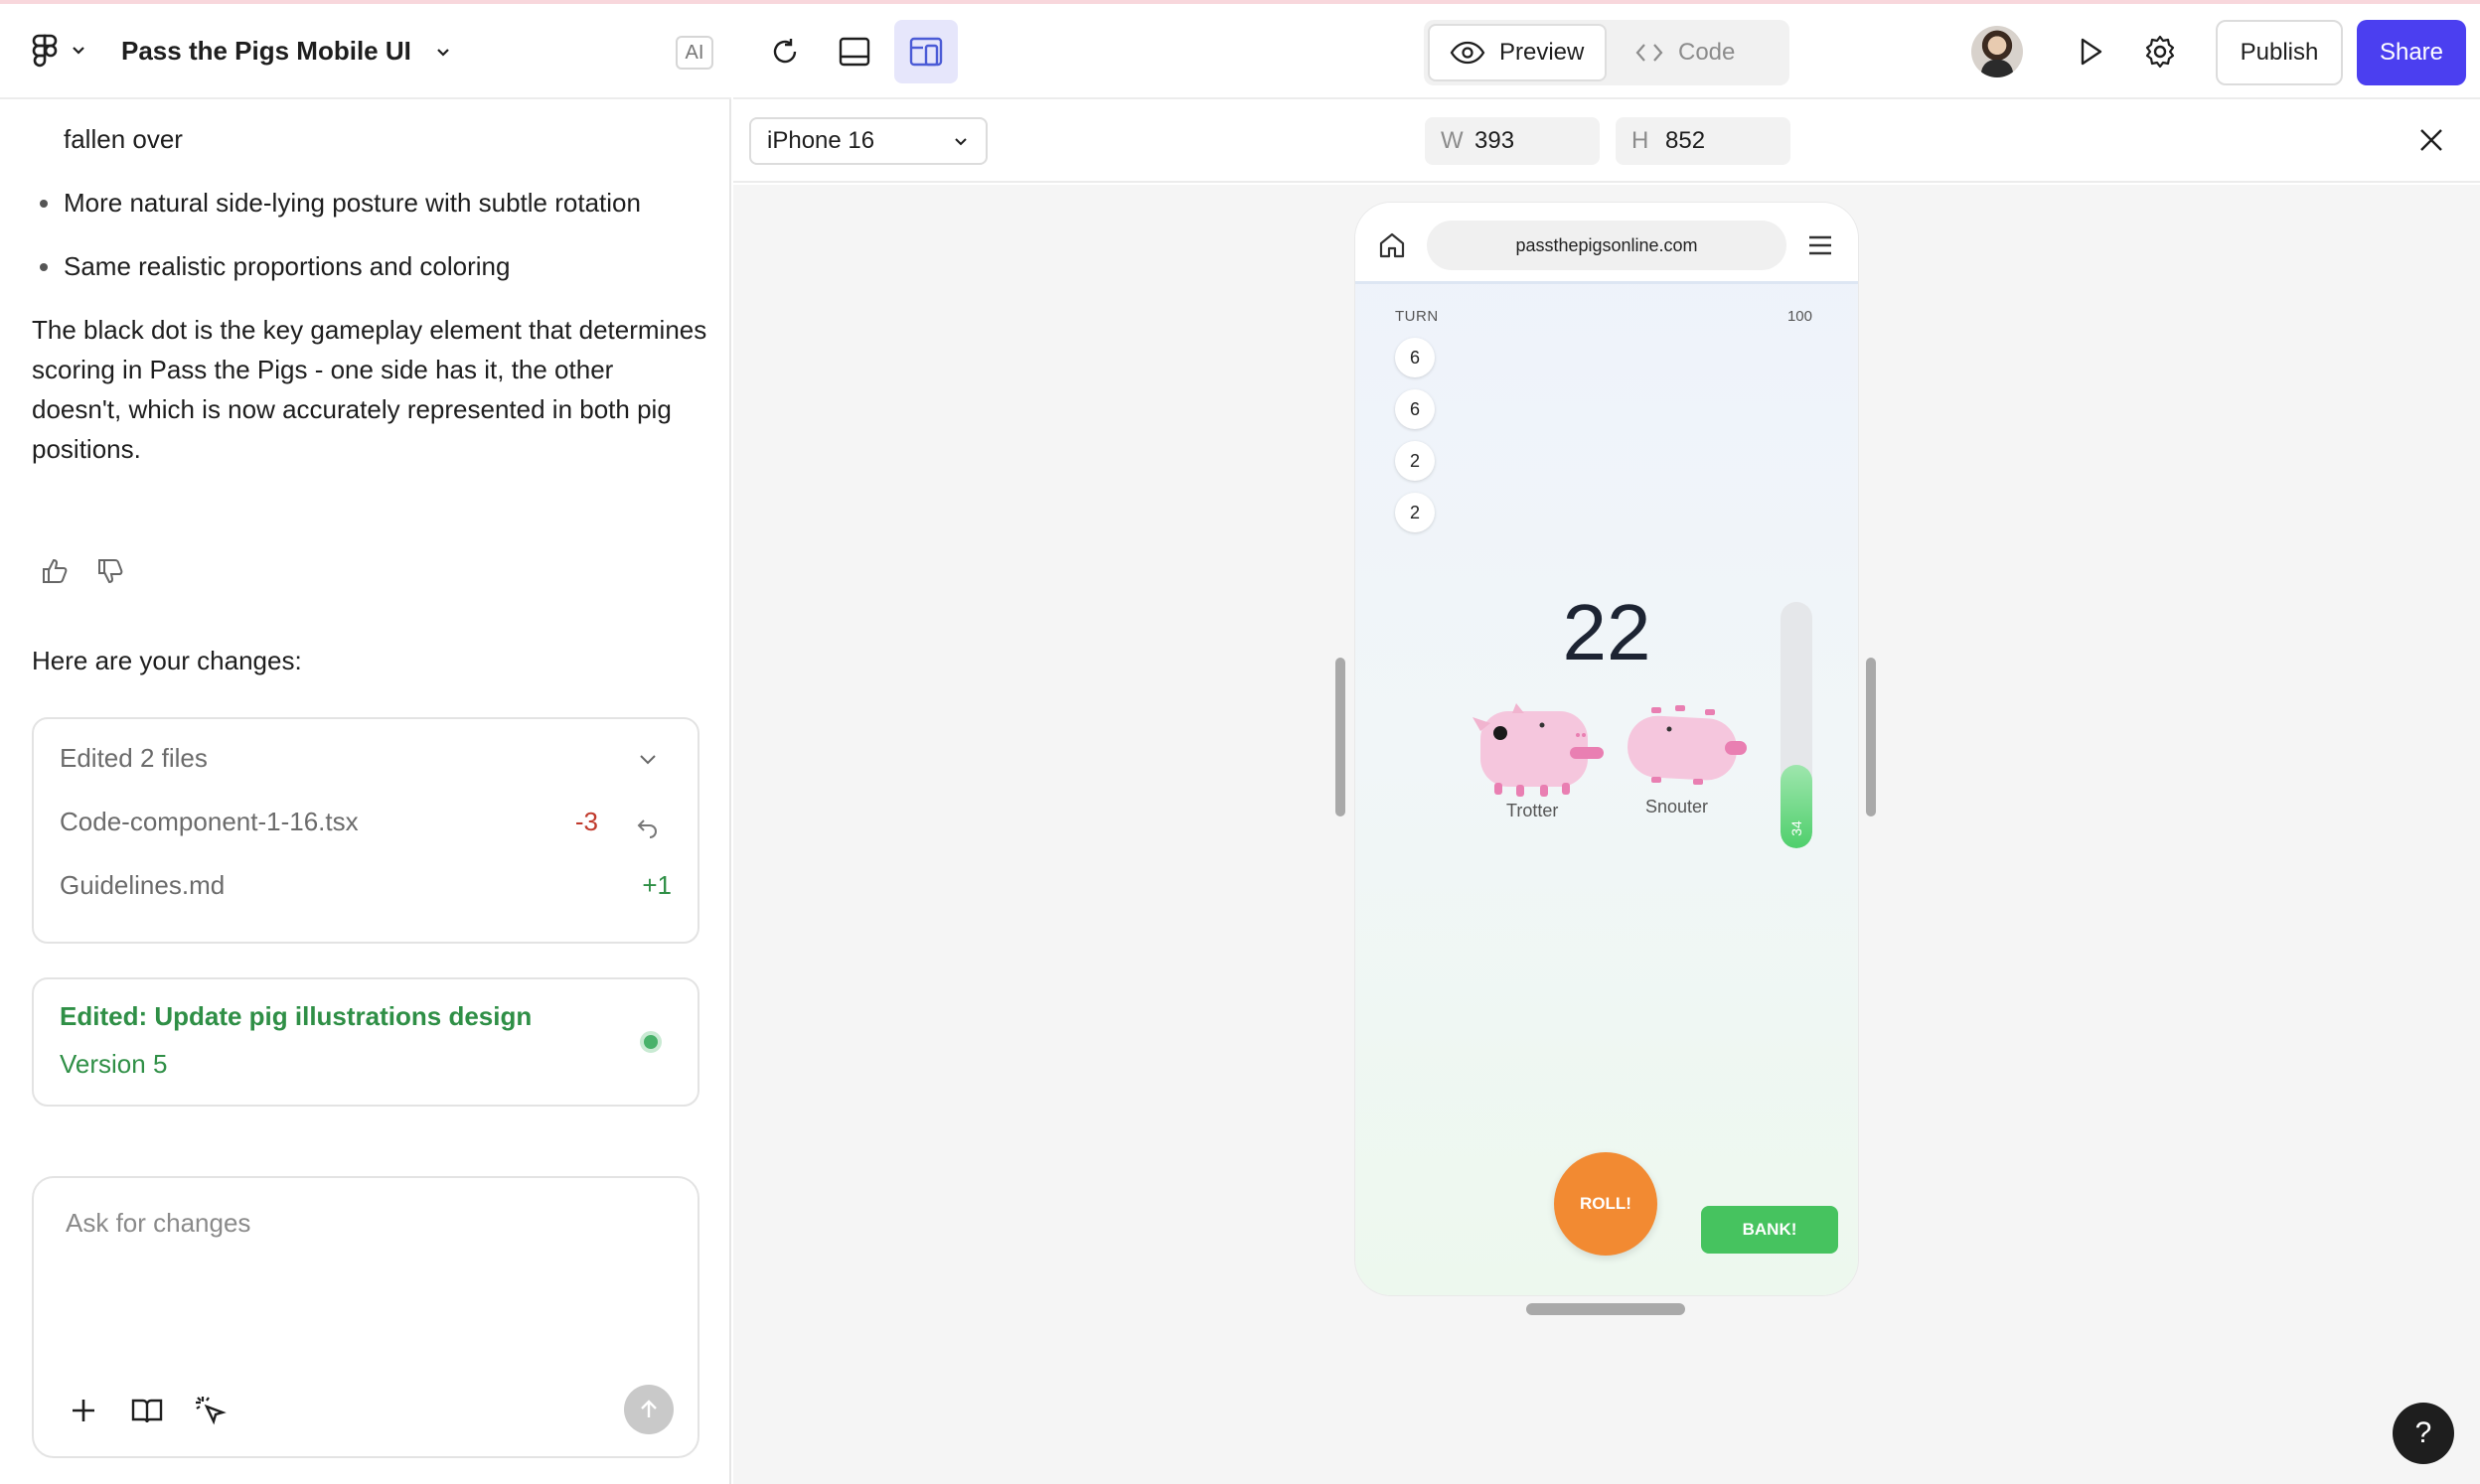 The image size is (2480, 1484). Describe the element at coordinates (369, 139) in the screenshot. I see `chat-partial-line: fallen over` at that location.